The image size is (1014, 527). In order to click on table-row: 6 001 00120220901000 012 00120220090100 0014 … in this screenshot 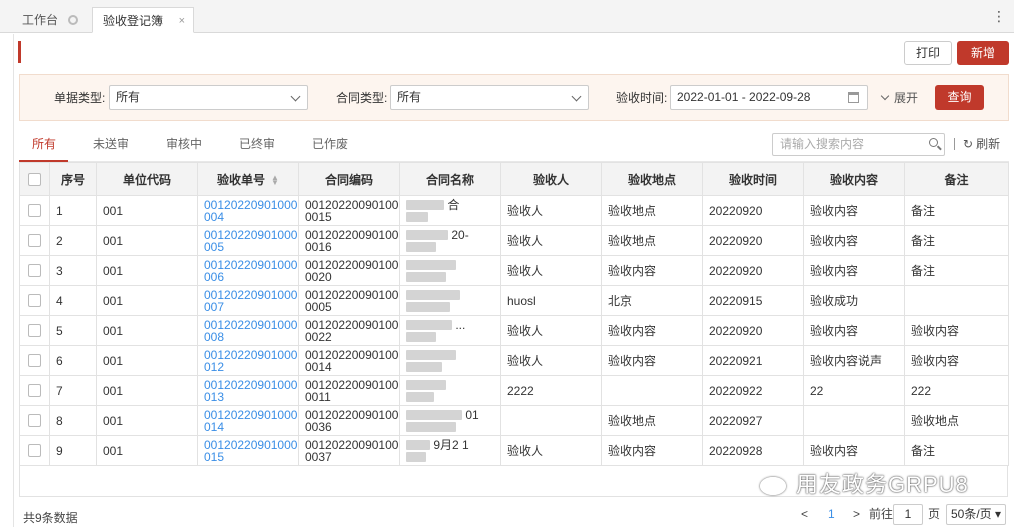, I will do `click(514, 360)`.